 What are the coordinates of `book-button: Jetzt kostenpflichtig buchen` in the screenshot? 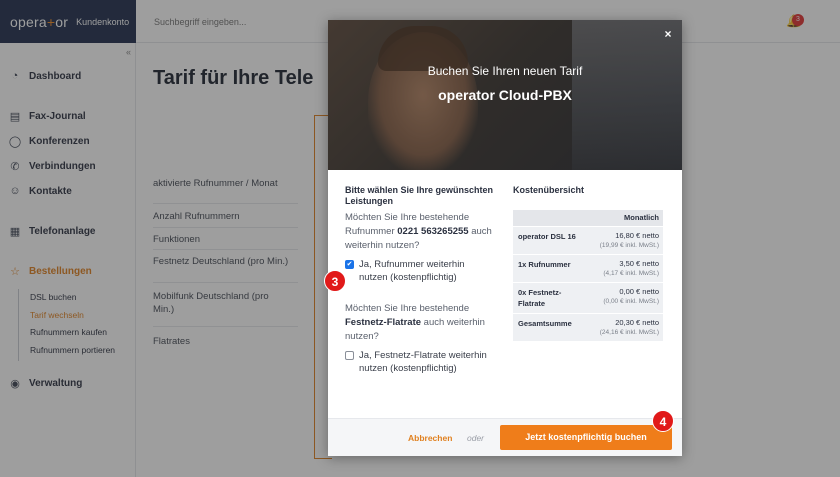 It's located at (586, 437).